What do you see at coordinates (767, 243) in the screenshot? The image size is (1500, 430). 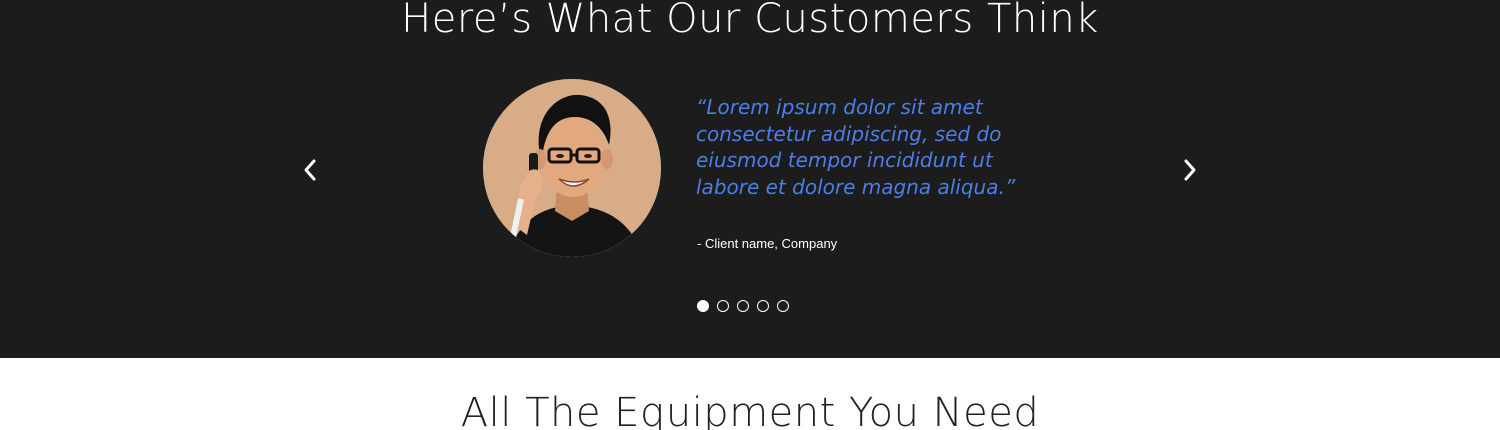 I see `testimonial-author: - Client name, Company` at bounding box center [767, 243].